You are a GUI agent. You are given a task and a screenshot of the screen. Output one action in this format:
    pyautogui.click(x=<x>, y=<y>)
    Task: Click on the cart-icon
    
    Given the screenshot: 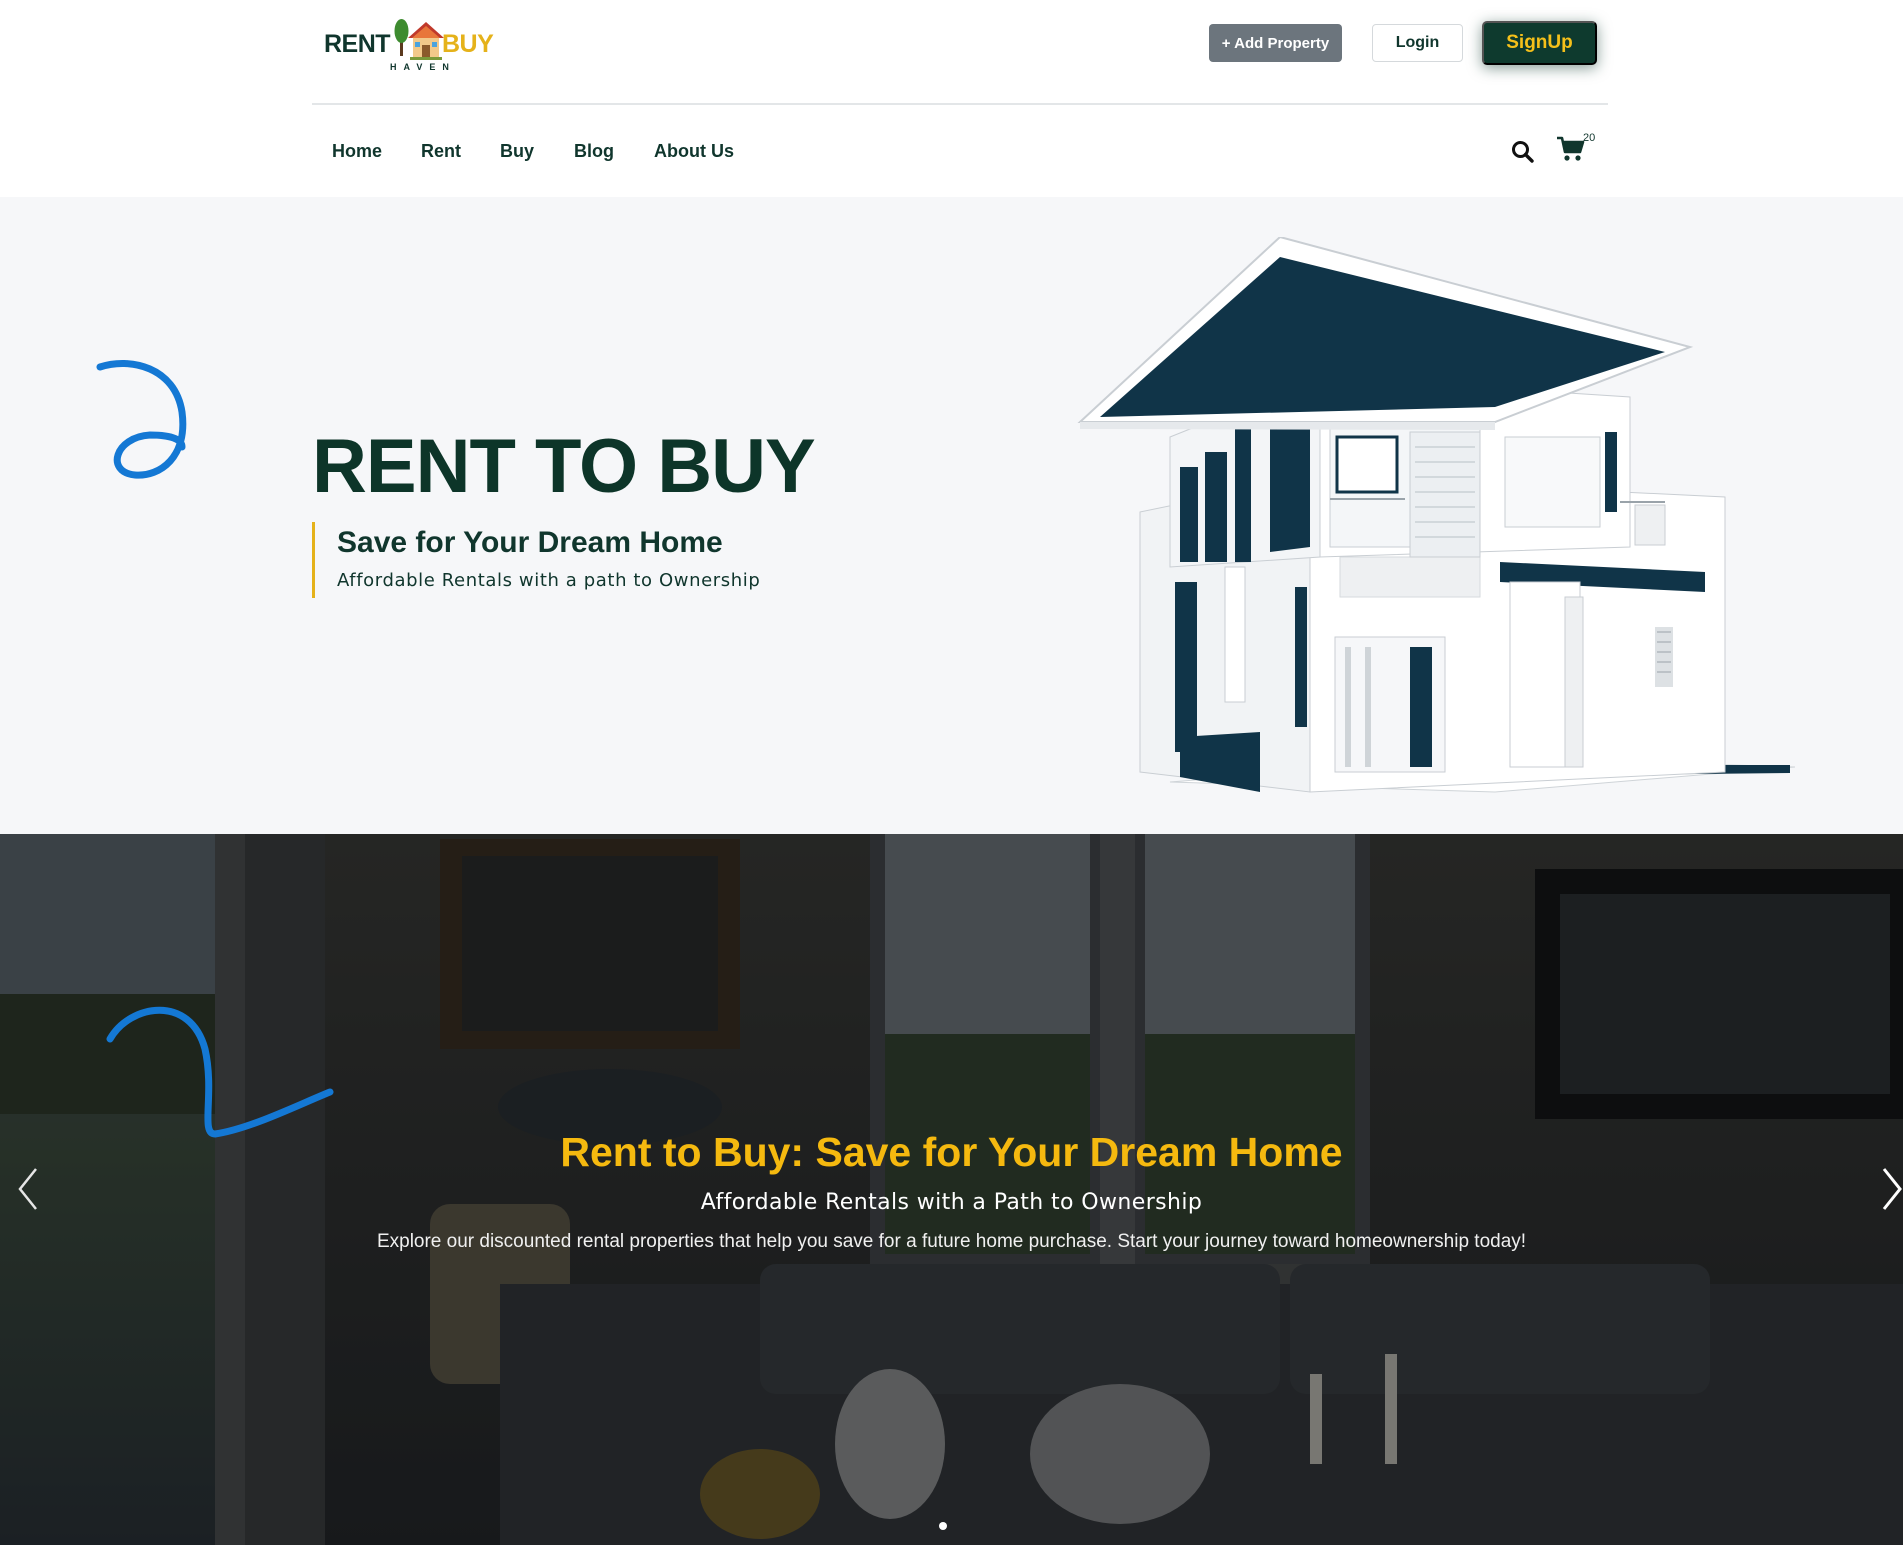 What is the action you would take?
    pyautogui.click(x=1571, y=148)
    